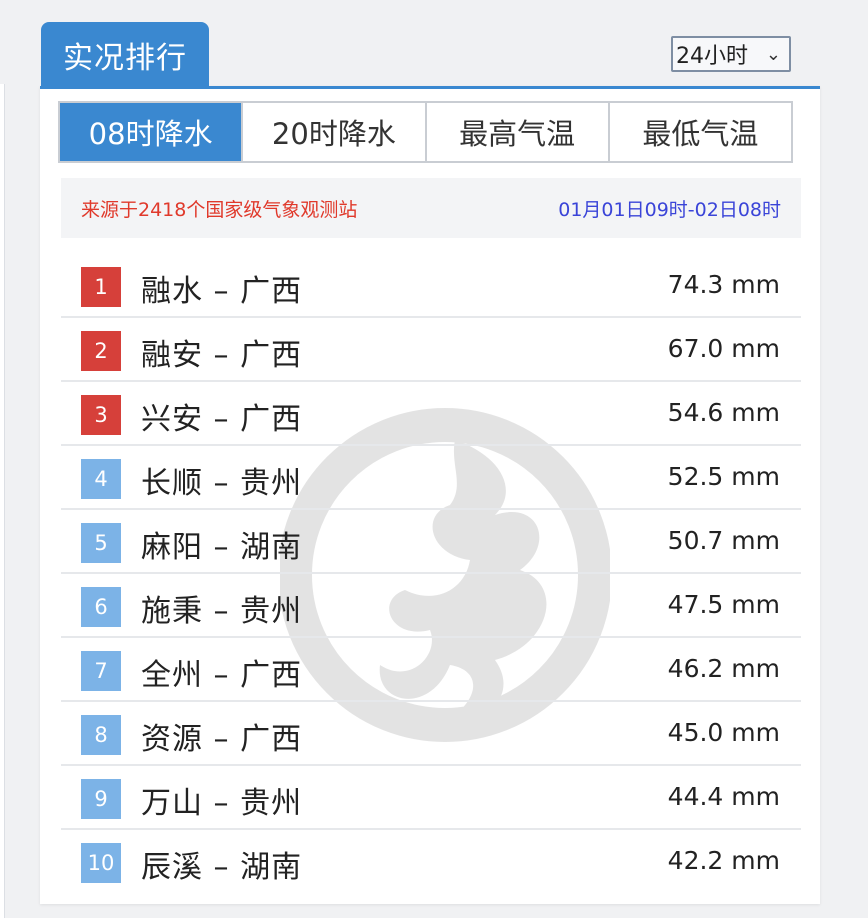 Image resolution: width=868 pixels, height=918 pixels. Describe the element at coordinates (723, 348) in the screenshot. I see `precipitation-value: 67.0 mm` at that location.